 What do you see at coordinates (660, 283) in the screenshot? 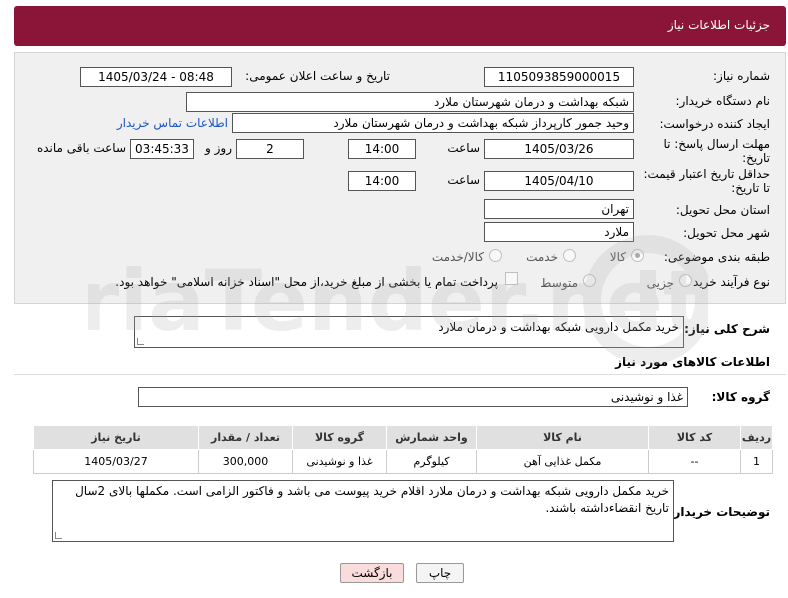
I see `process-partial-label: جزیی` at bounding box center [660, 283].